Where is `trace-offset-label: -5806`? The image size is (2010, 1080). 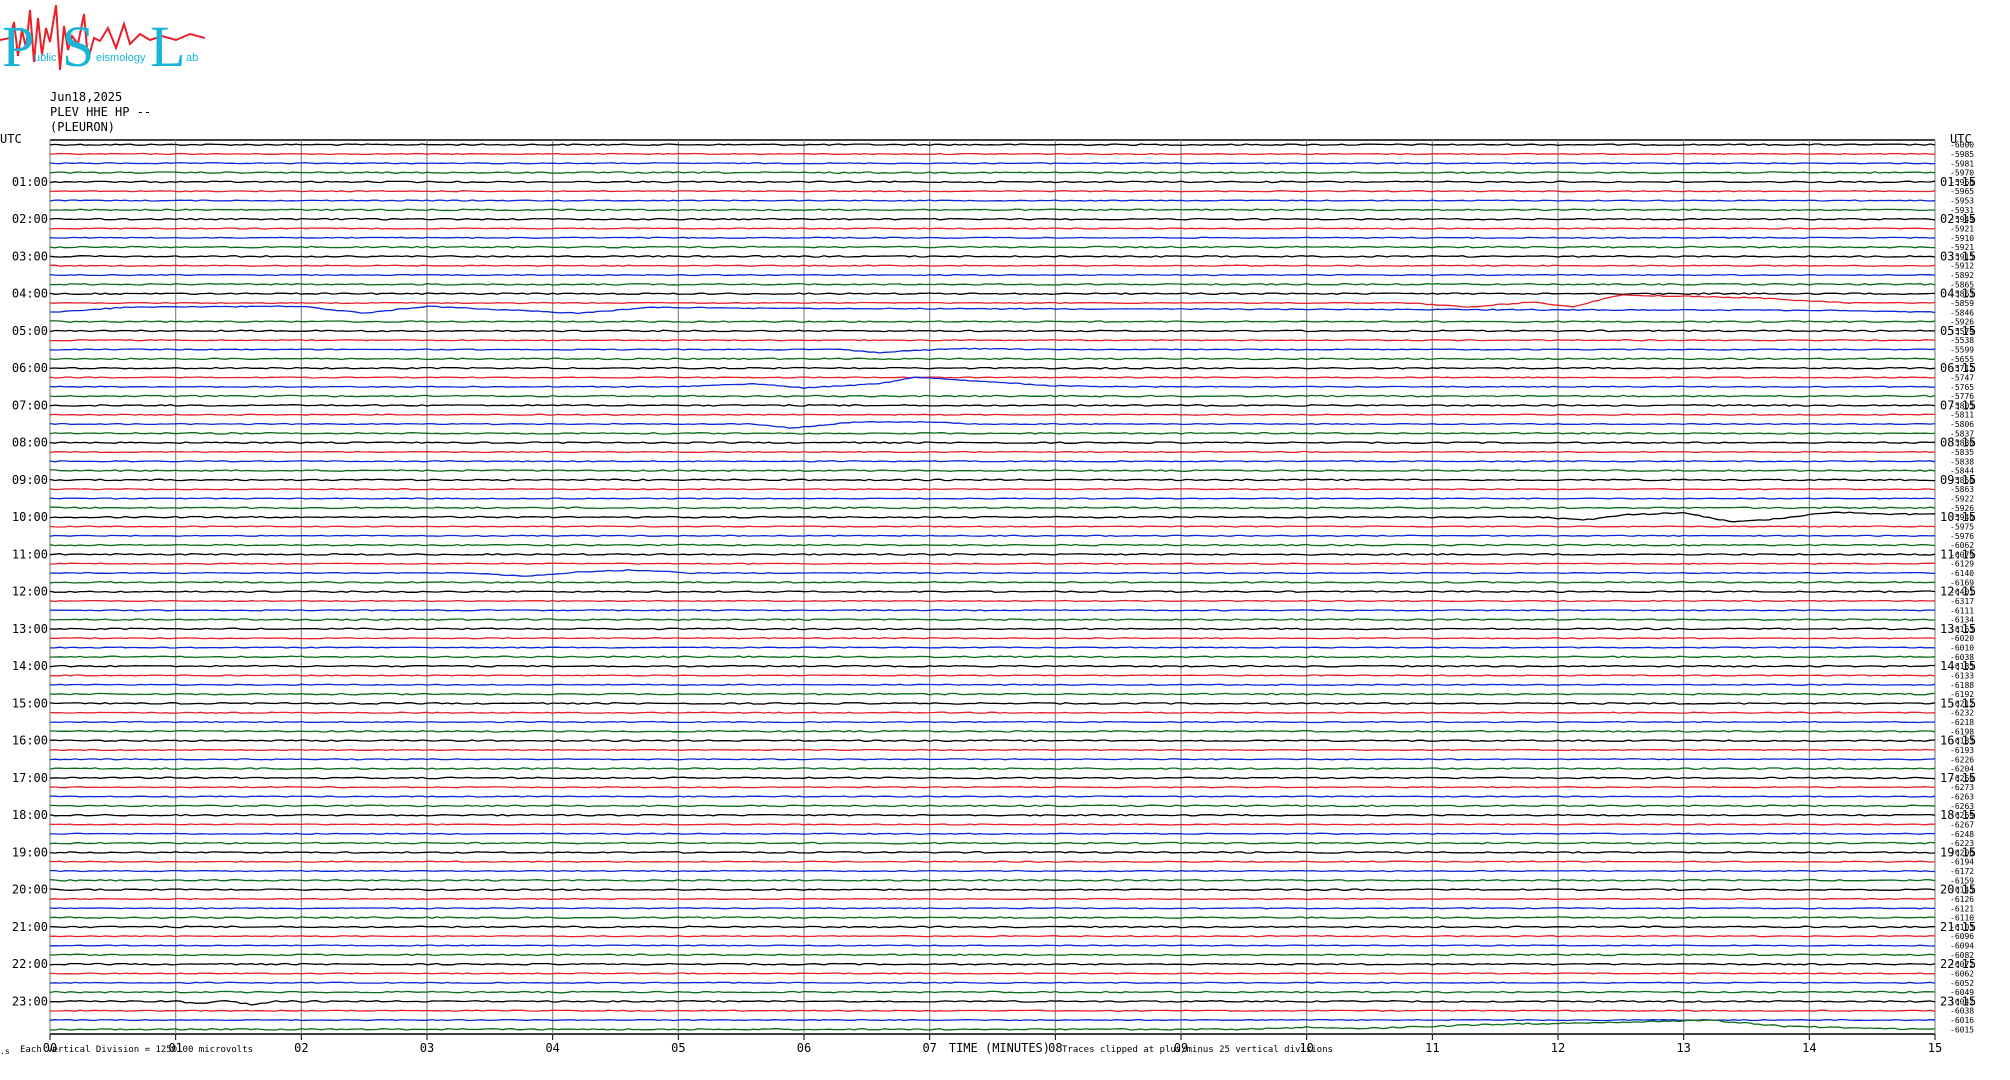 trace-offset-label: -5806 is located at coordinates (1962, 424).